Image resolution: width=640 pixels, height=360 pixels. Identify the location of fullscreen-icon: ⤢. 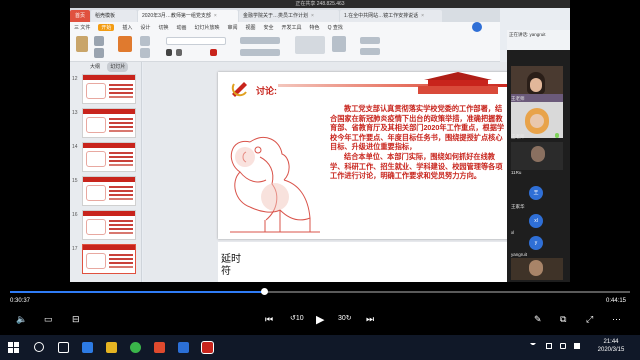
(589, 319).